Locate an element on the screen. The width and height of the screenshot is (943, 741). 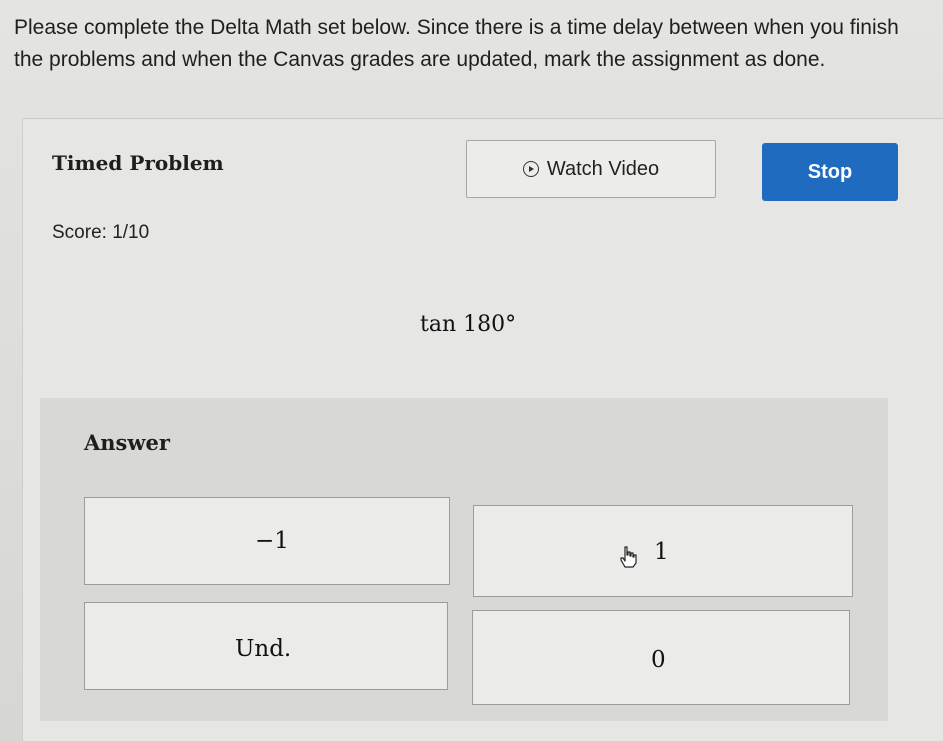
play-circle-icon is located at coordinates (530, 169).